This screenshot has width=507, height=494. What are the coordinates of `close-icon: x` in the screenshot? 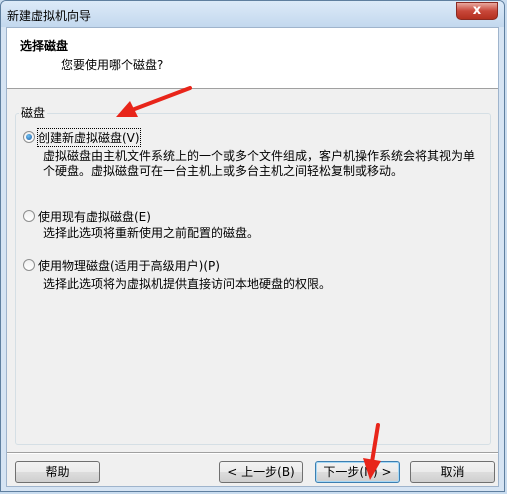 It's located at (477, 10).